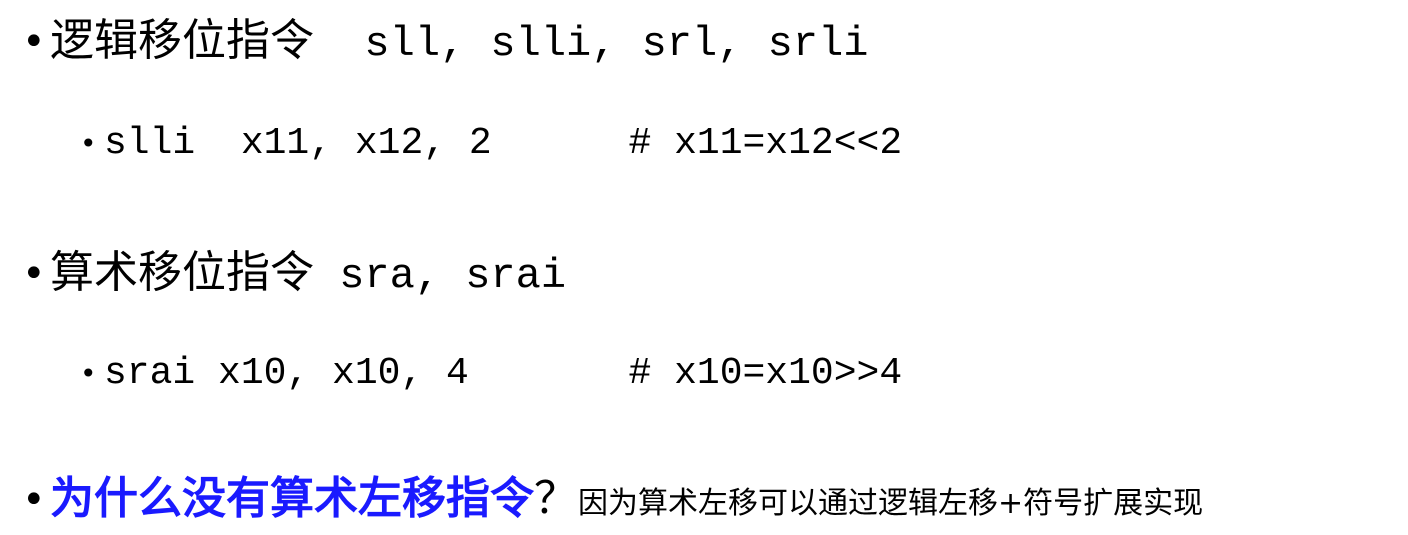 This screenshot has height=535, width=1408. I want to click on bullet-arithmetic-shift: • 算术移位指令 sra, srai, so click(294, 268).